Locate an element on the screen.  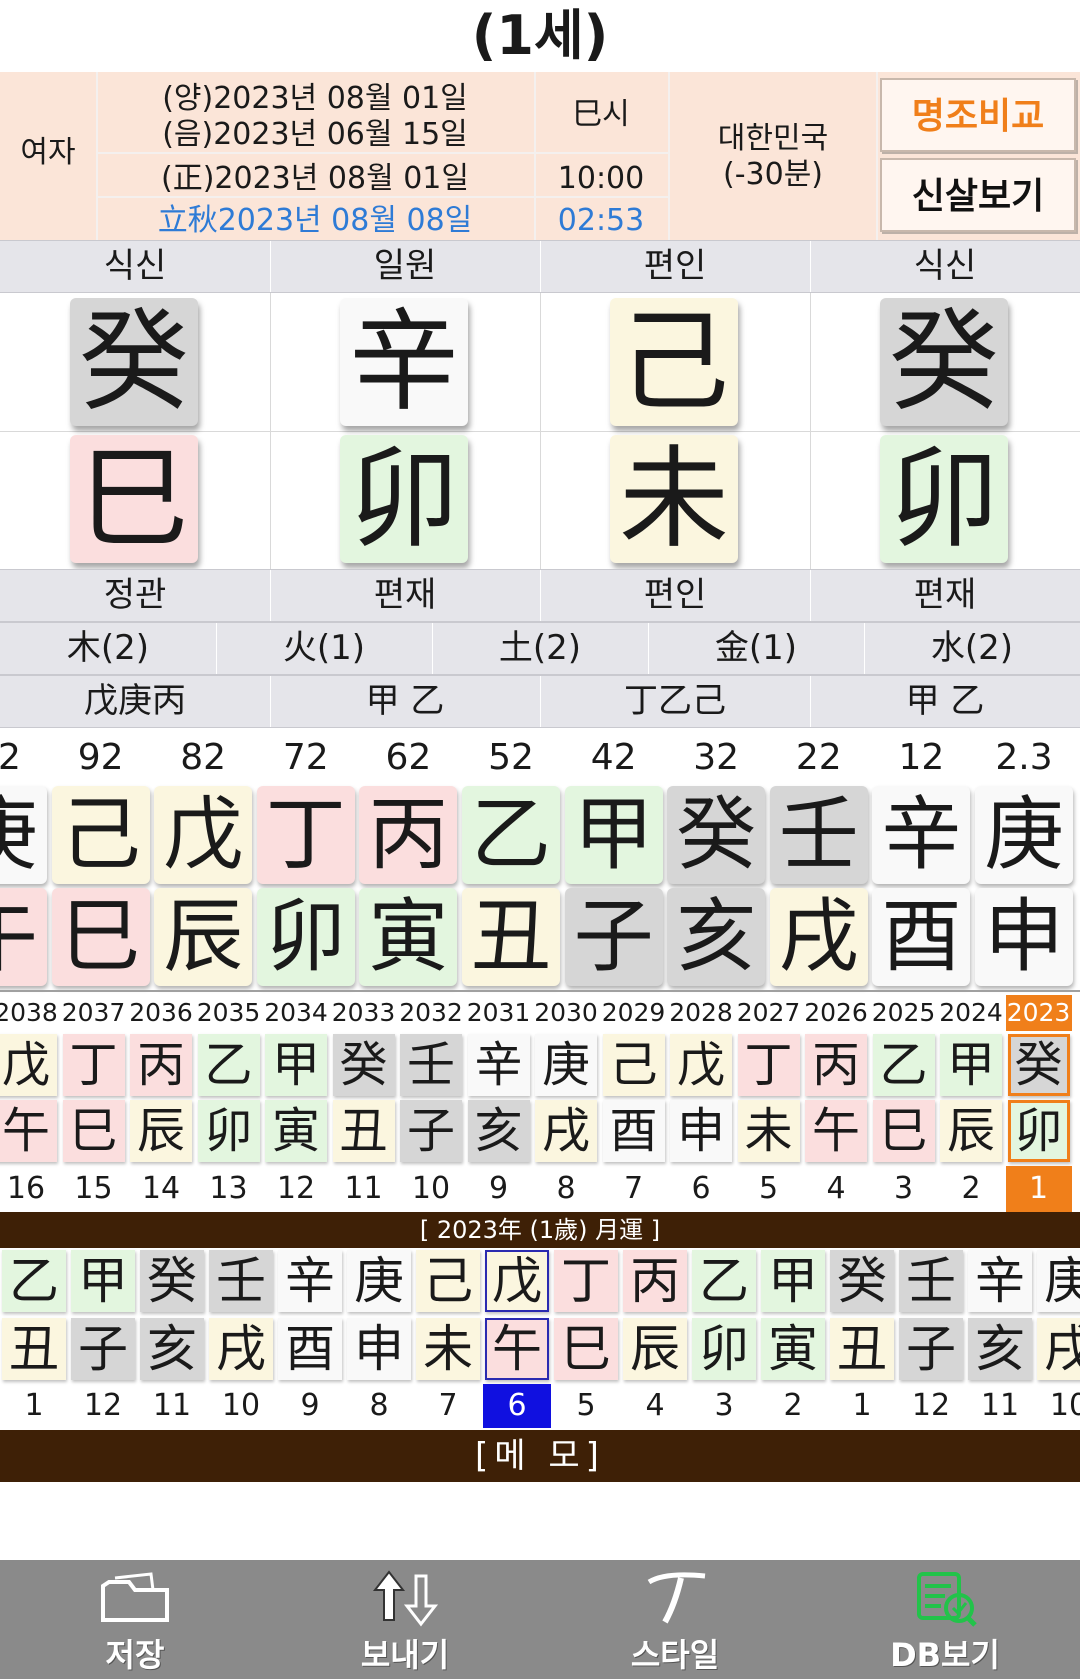
month-branch: 卯 is located at coordinates (724, 1349).